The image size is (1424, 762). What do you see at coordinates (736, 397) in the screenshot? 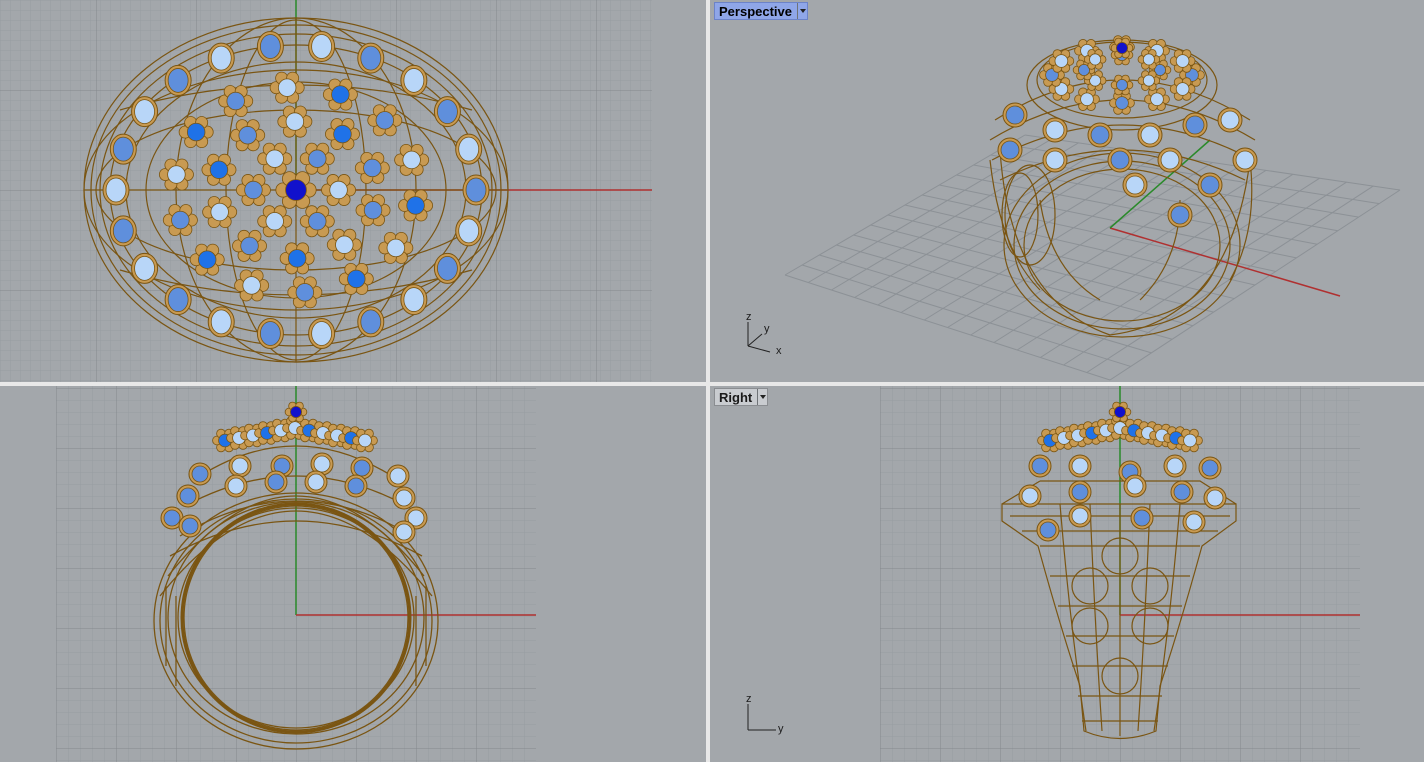
I see `viewport-title: Right` at bounding box center [736, 397].